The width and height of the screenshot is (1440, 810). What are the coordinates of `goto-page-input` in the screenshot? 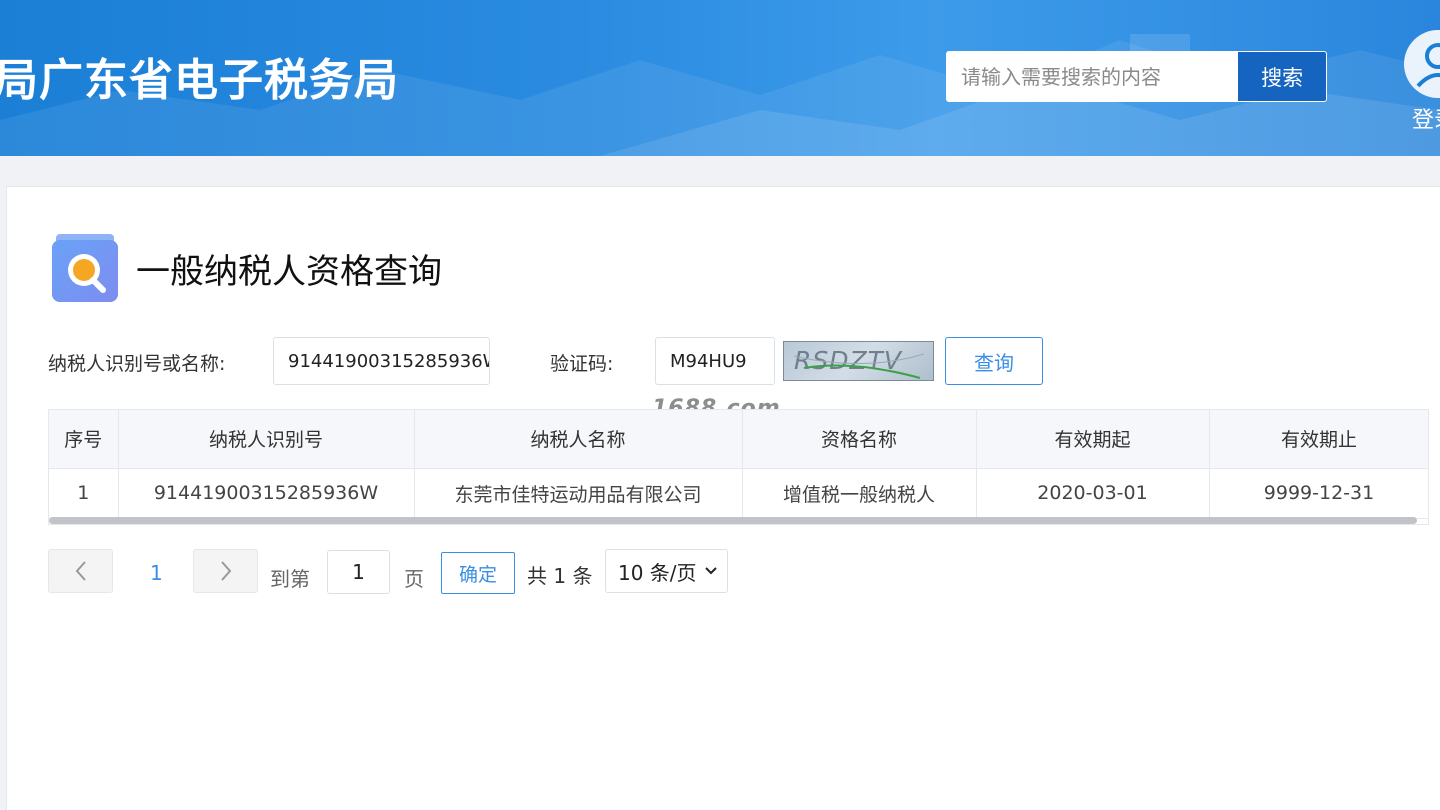 It's located at (358, 572).